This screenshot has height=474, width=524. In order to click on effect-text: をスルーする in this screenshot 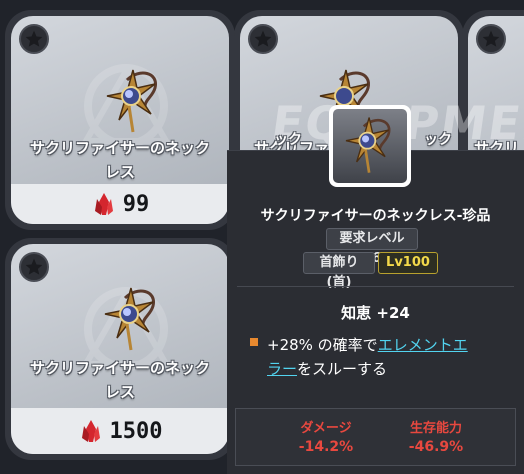, I will do `click(342, 369)`.